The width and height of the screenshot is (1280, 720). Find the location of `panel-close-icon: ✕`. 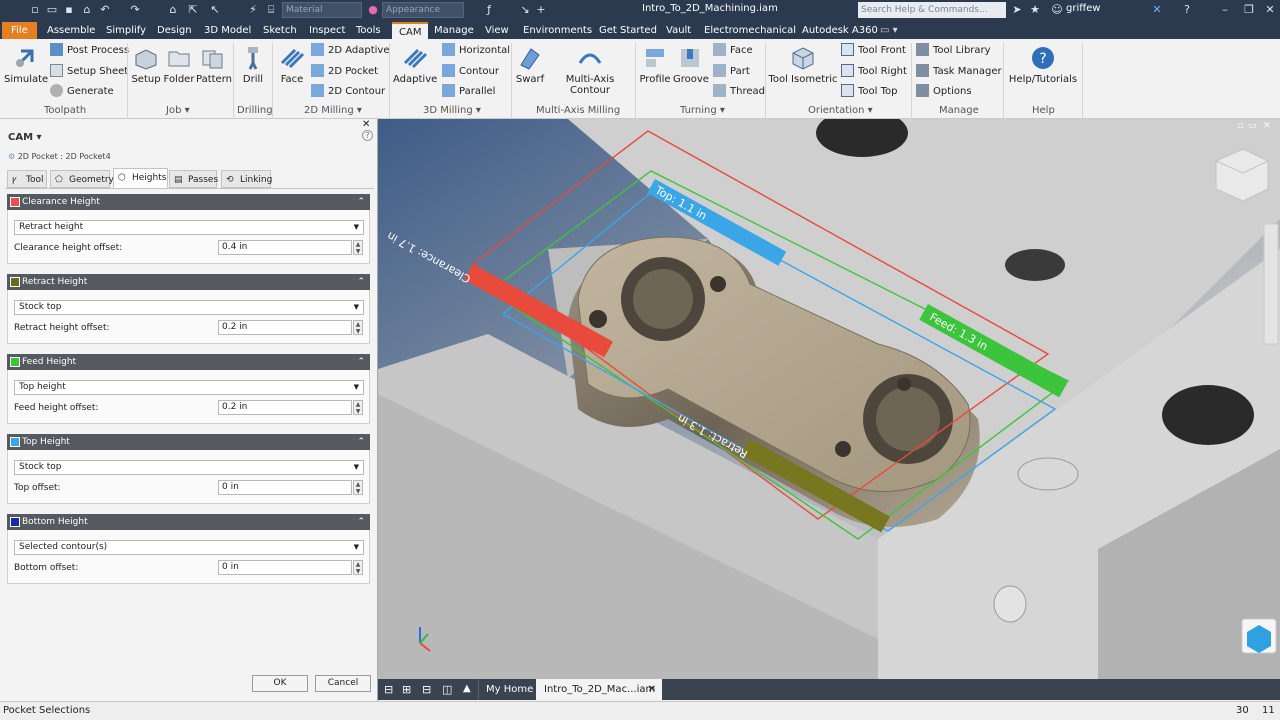

panel-close-icon: ✕ is located at coordinates (366, 124).